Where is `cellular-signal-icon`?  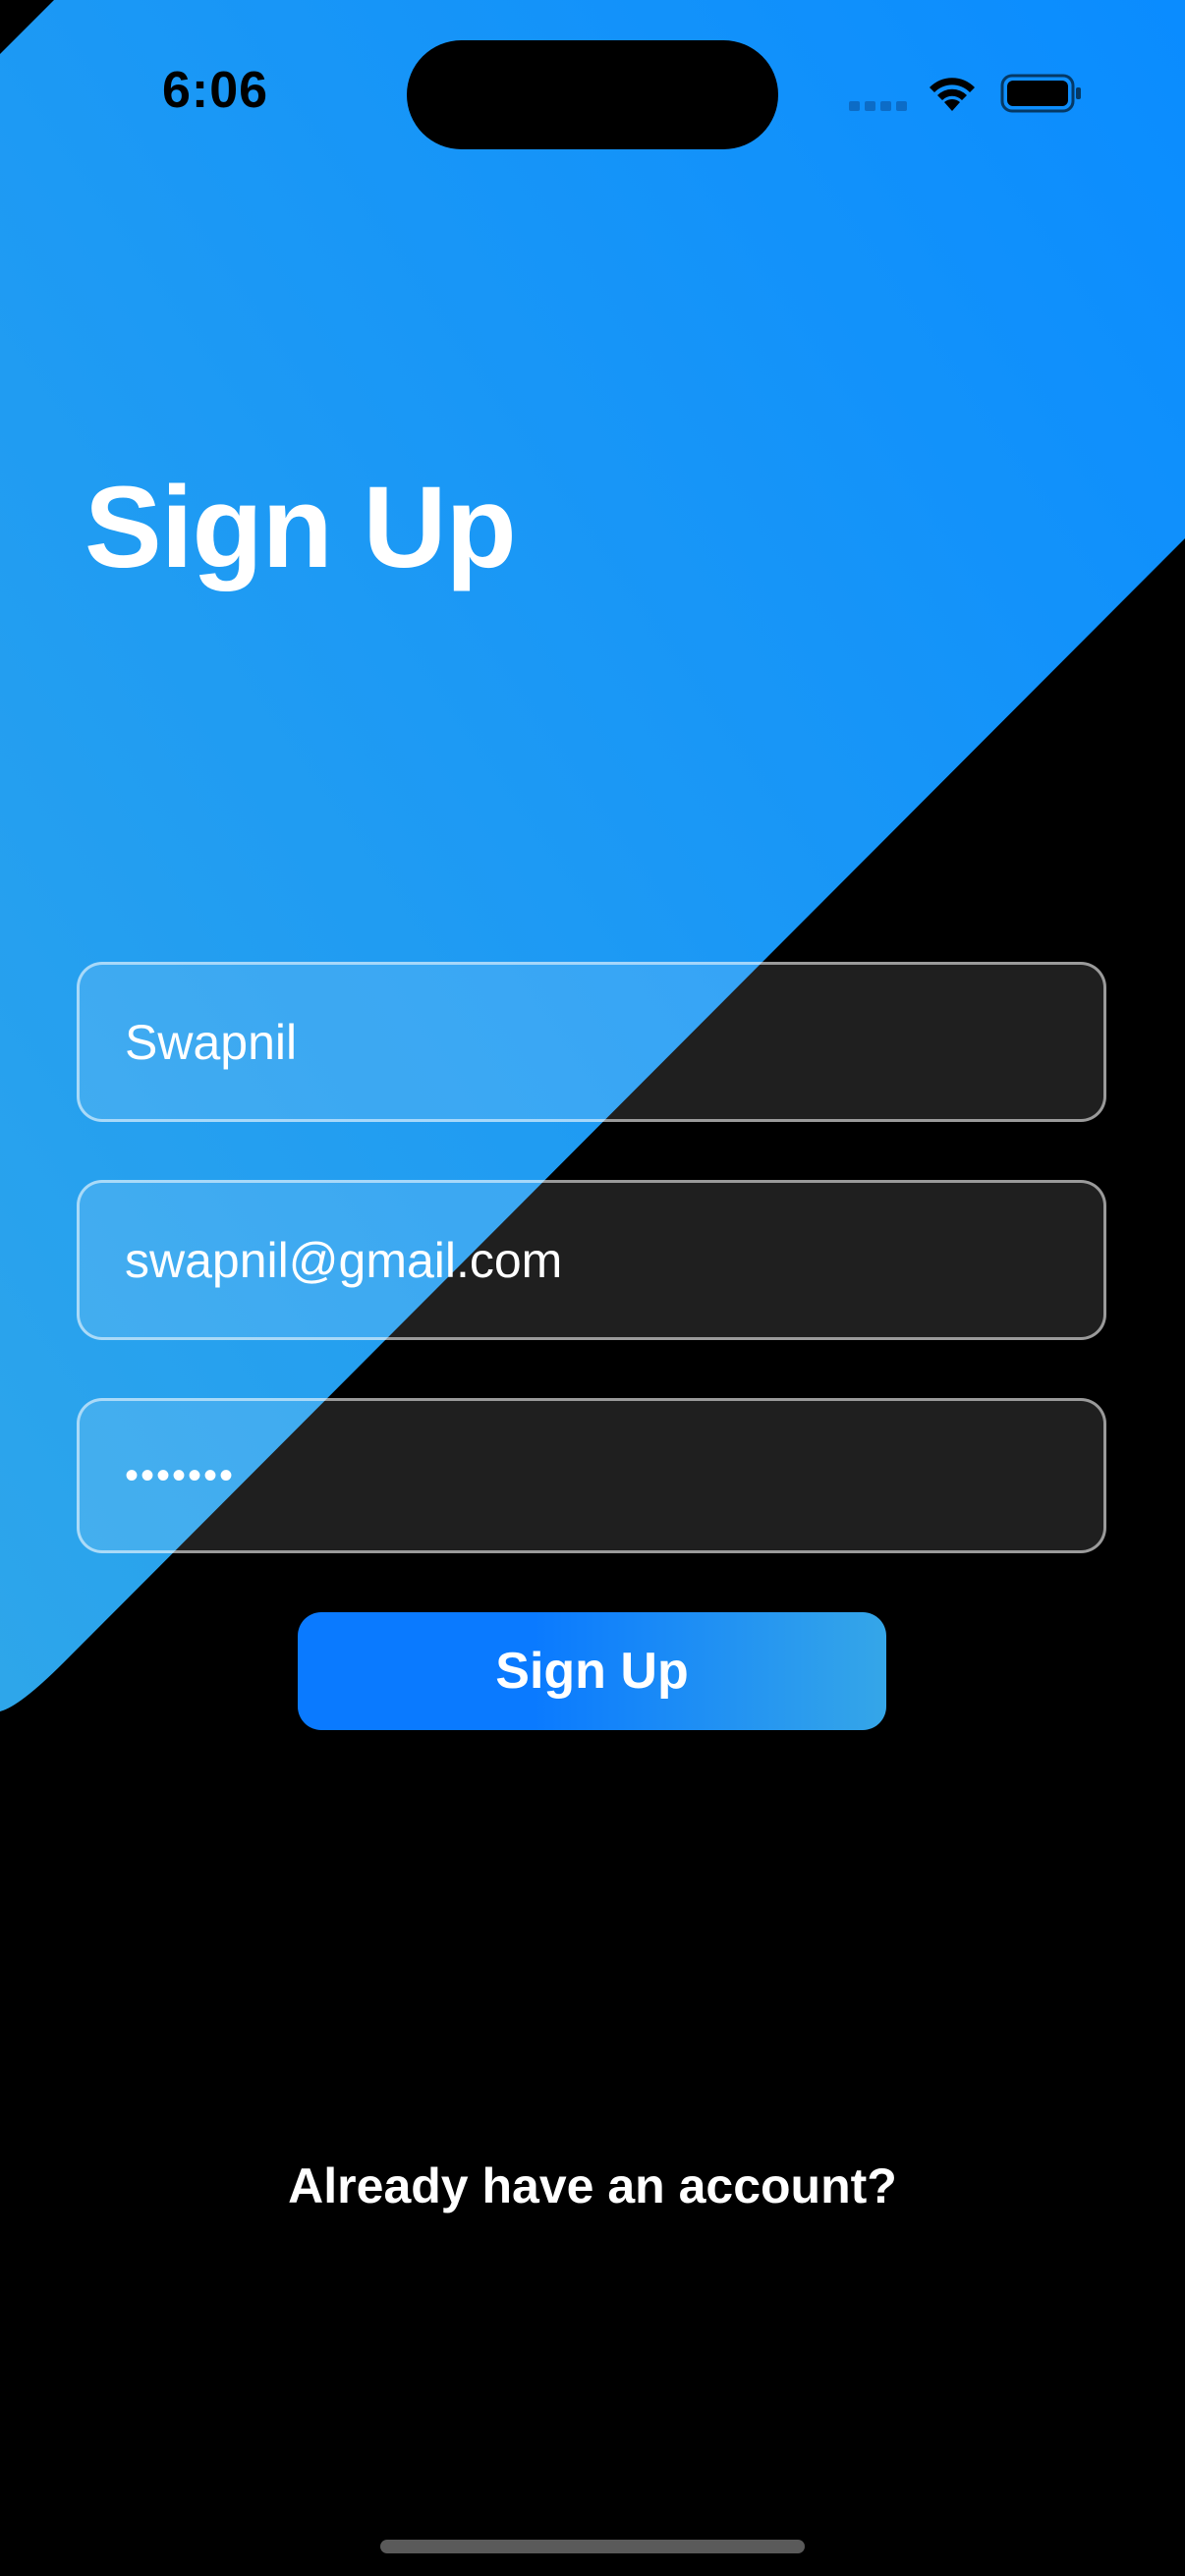 cellular-signal-icon is located at coordinates (879, 107).